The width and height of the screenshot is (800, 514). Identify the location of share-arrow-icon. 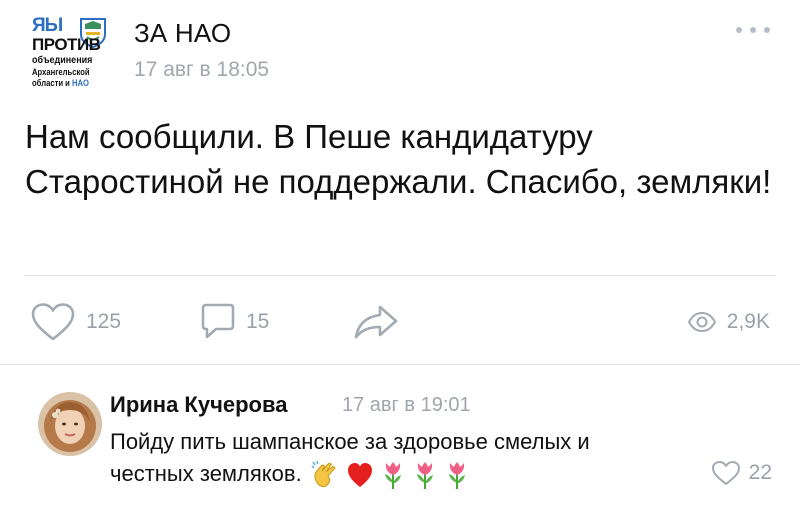
(376, 322).